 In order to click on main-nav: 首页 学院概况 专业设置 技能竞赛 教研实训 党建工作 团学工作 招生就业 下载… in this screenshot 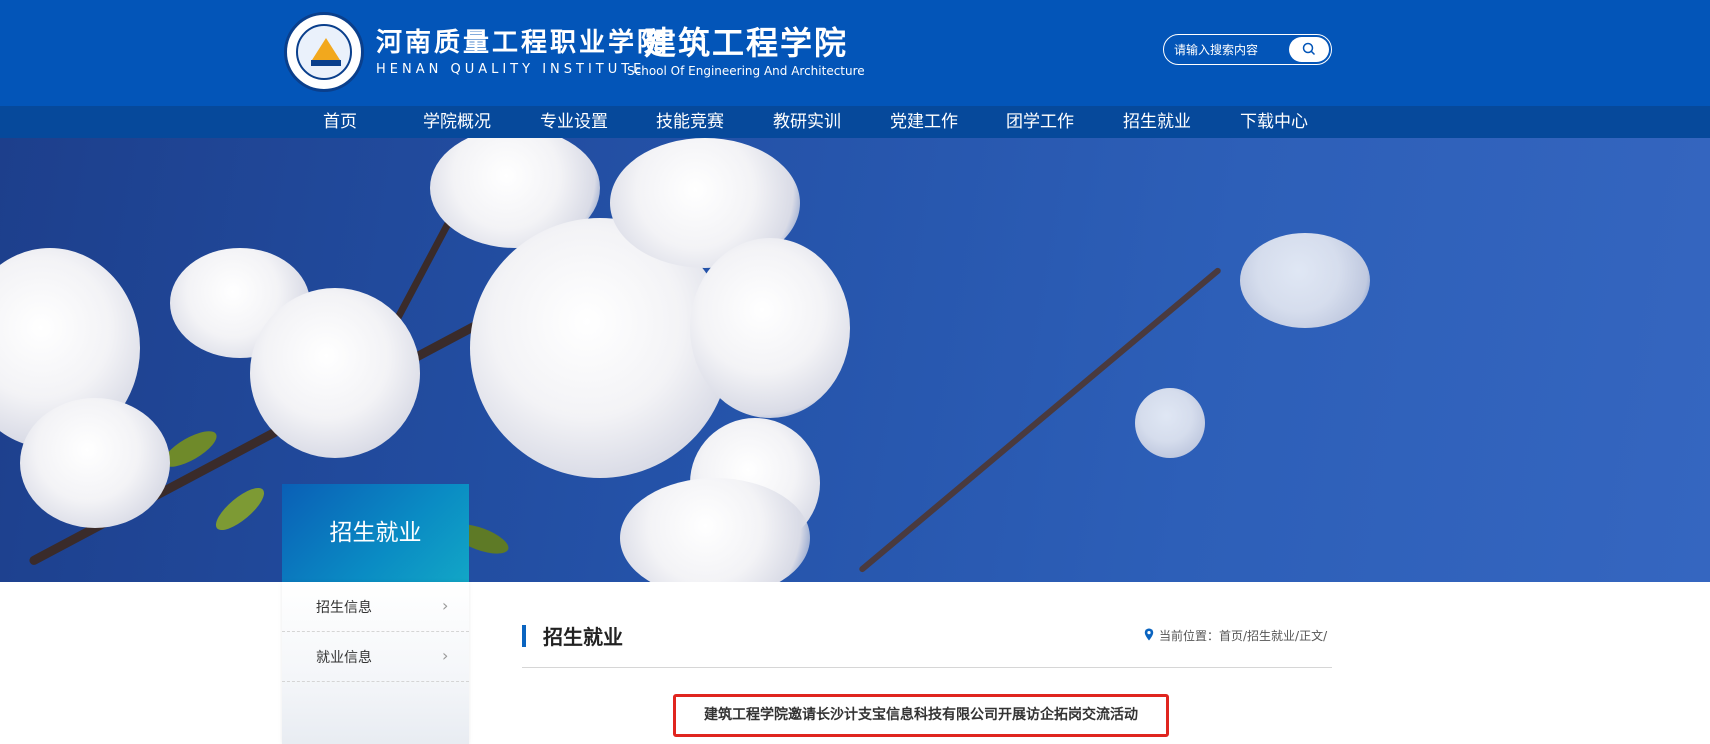, I will do `click(855, 122)`.